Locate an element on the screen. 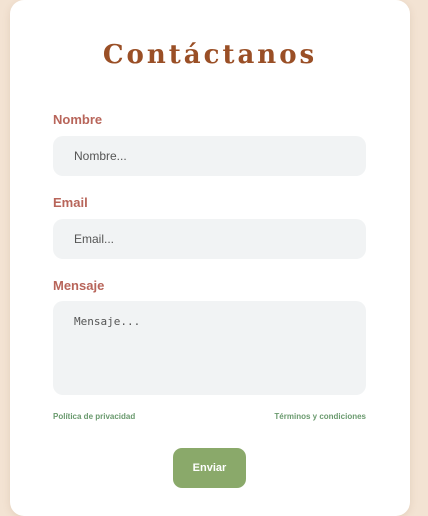 The image size is (428, 516). message-textarea is located at coordinates (209, 348).